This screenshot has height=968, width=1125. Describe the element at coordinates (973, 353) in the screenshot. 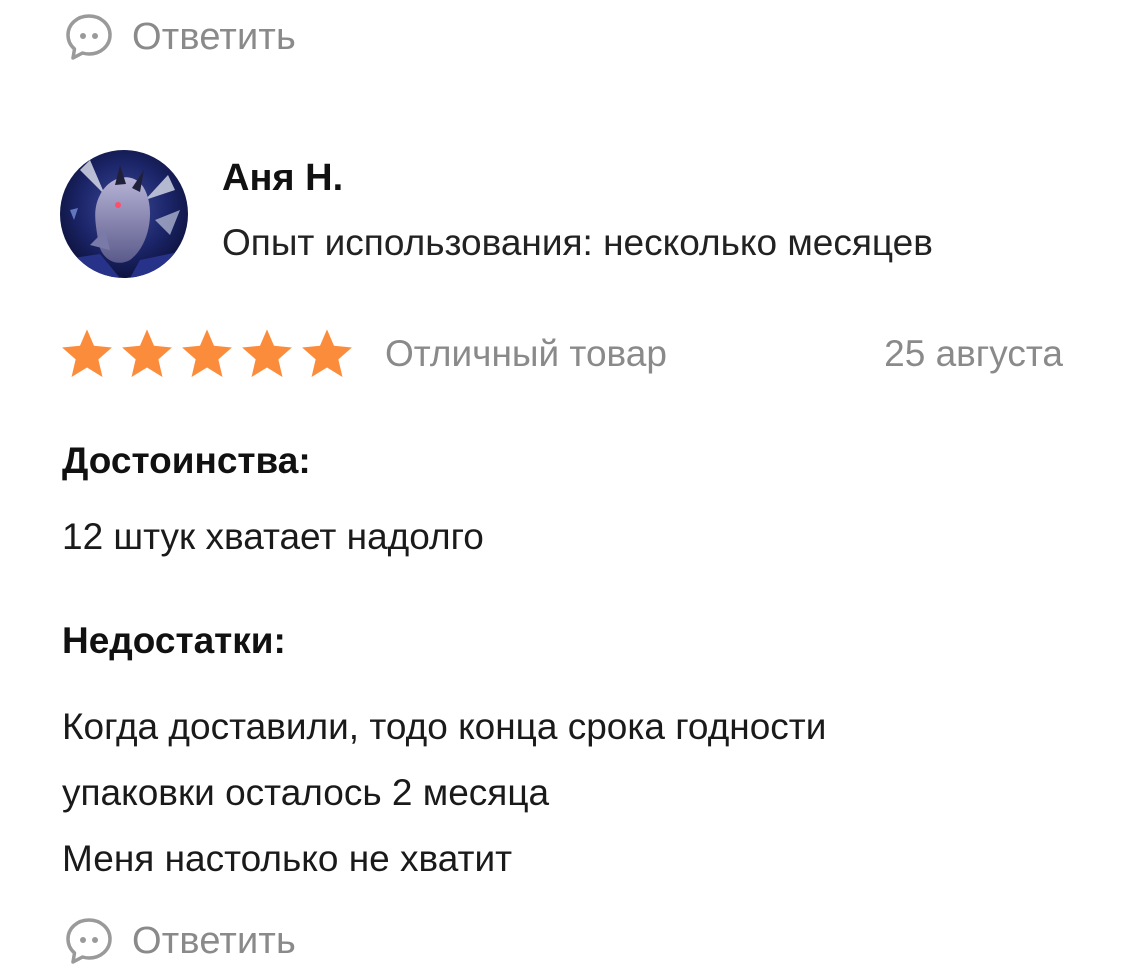

I see `review-date: 25 августа` at that location.